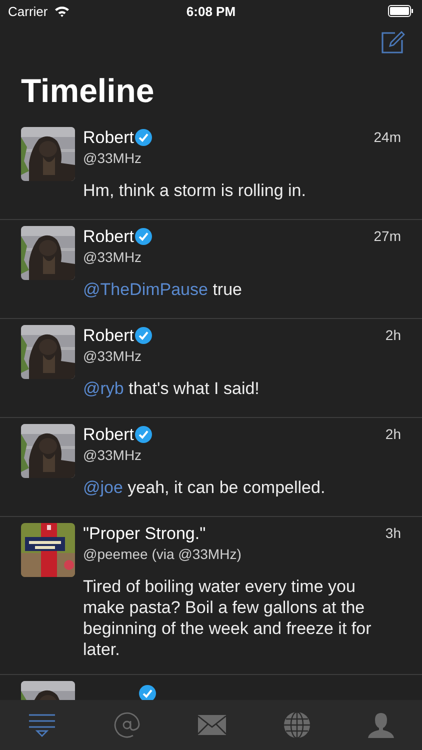  Describe the element at coordinates (145, 289) in the screenshot. I see `mention-link: @TheDimPause` at that location.